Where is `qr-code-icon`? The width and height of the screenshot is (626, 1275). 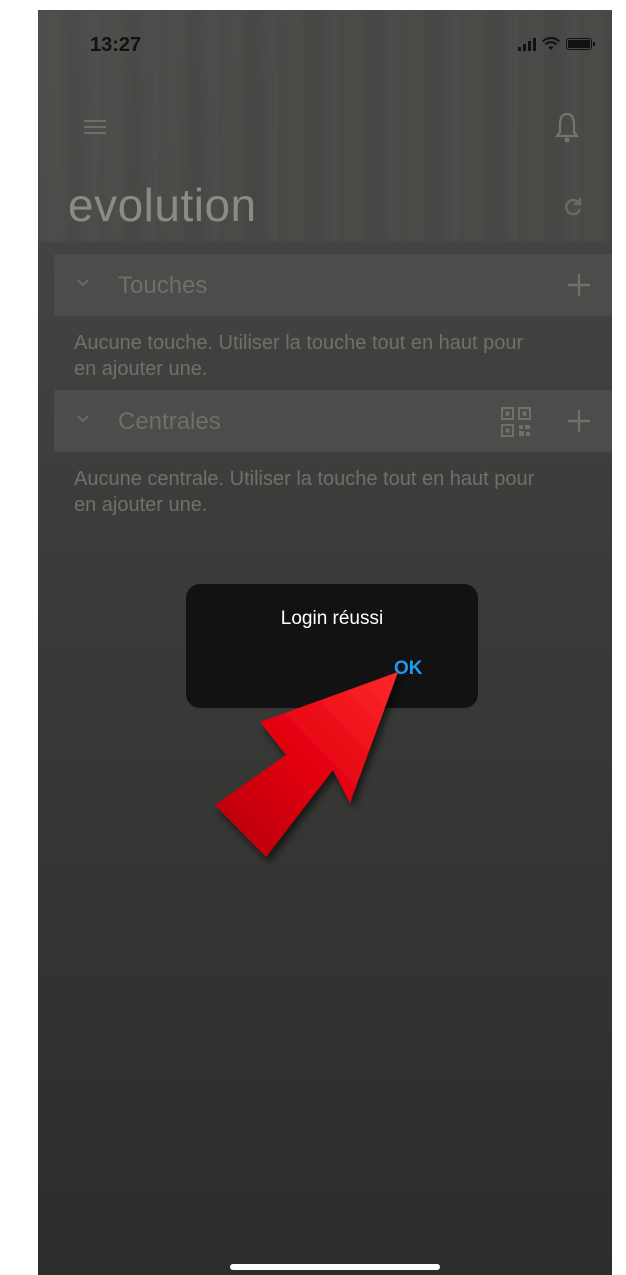 qr-code-icon is located at coordinates (516, 422).